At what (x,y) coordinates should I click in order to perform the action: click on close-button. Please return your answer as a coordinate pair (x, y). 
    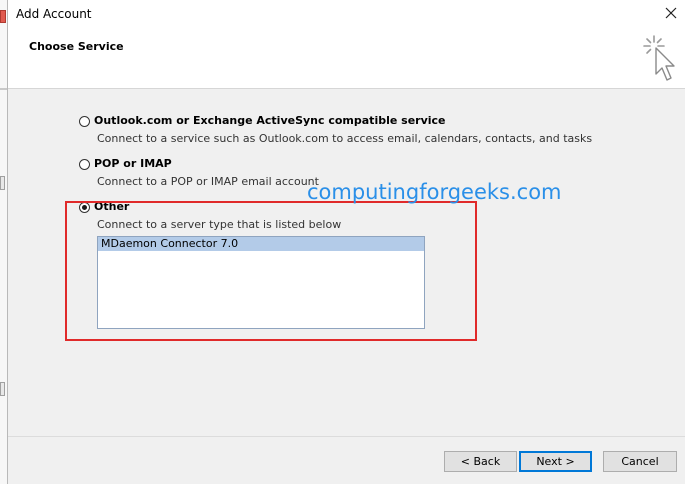
    Looking at the image, I should click on (671, 13).